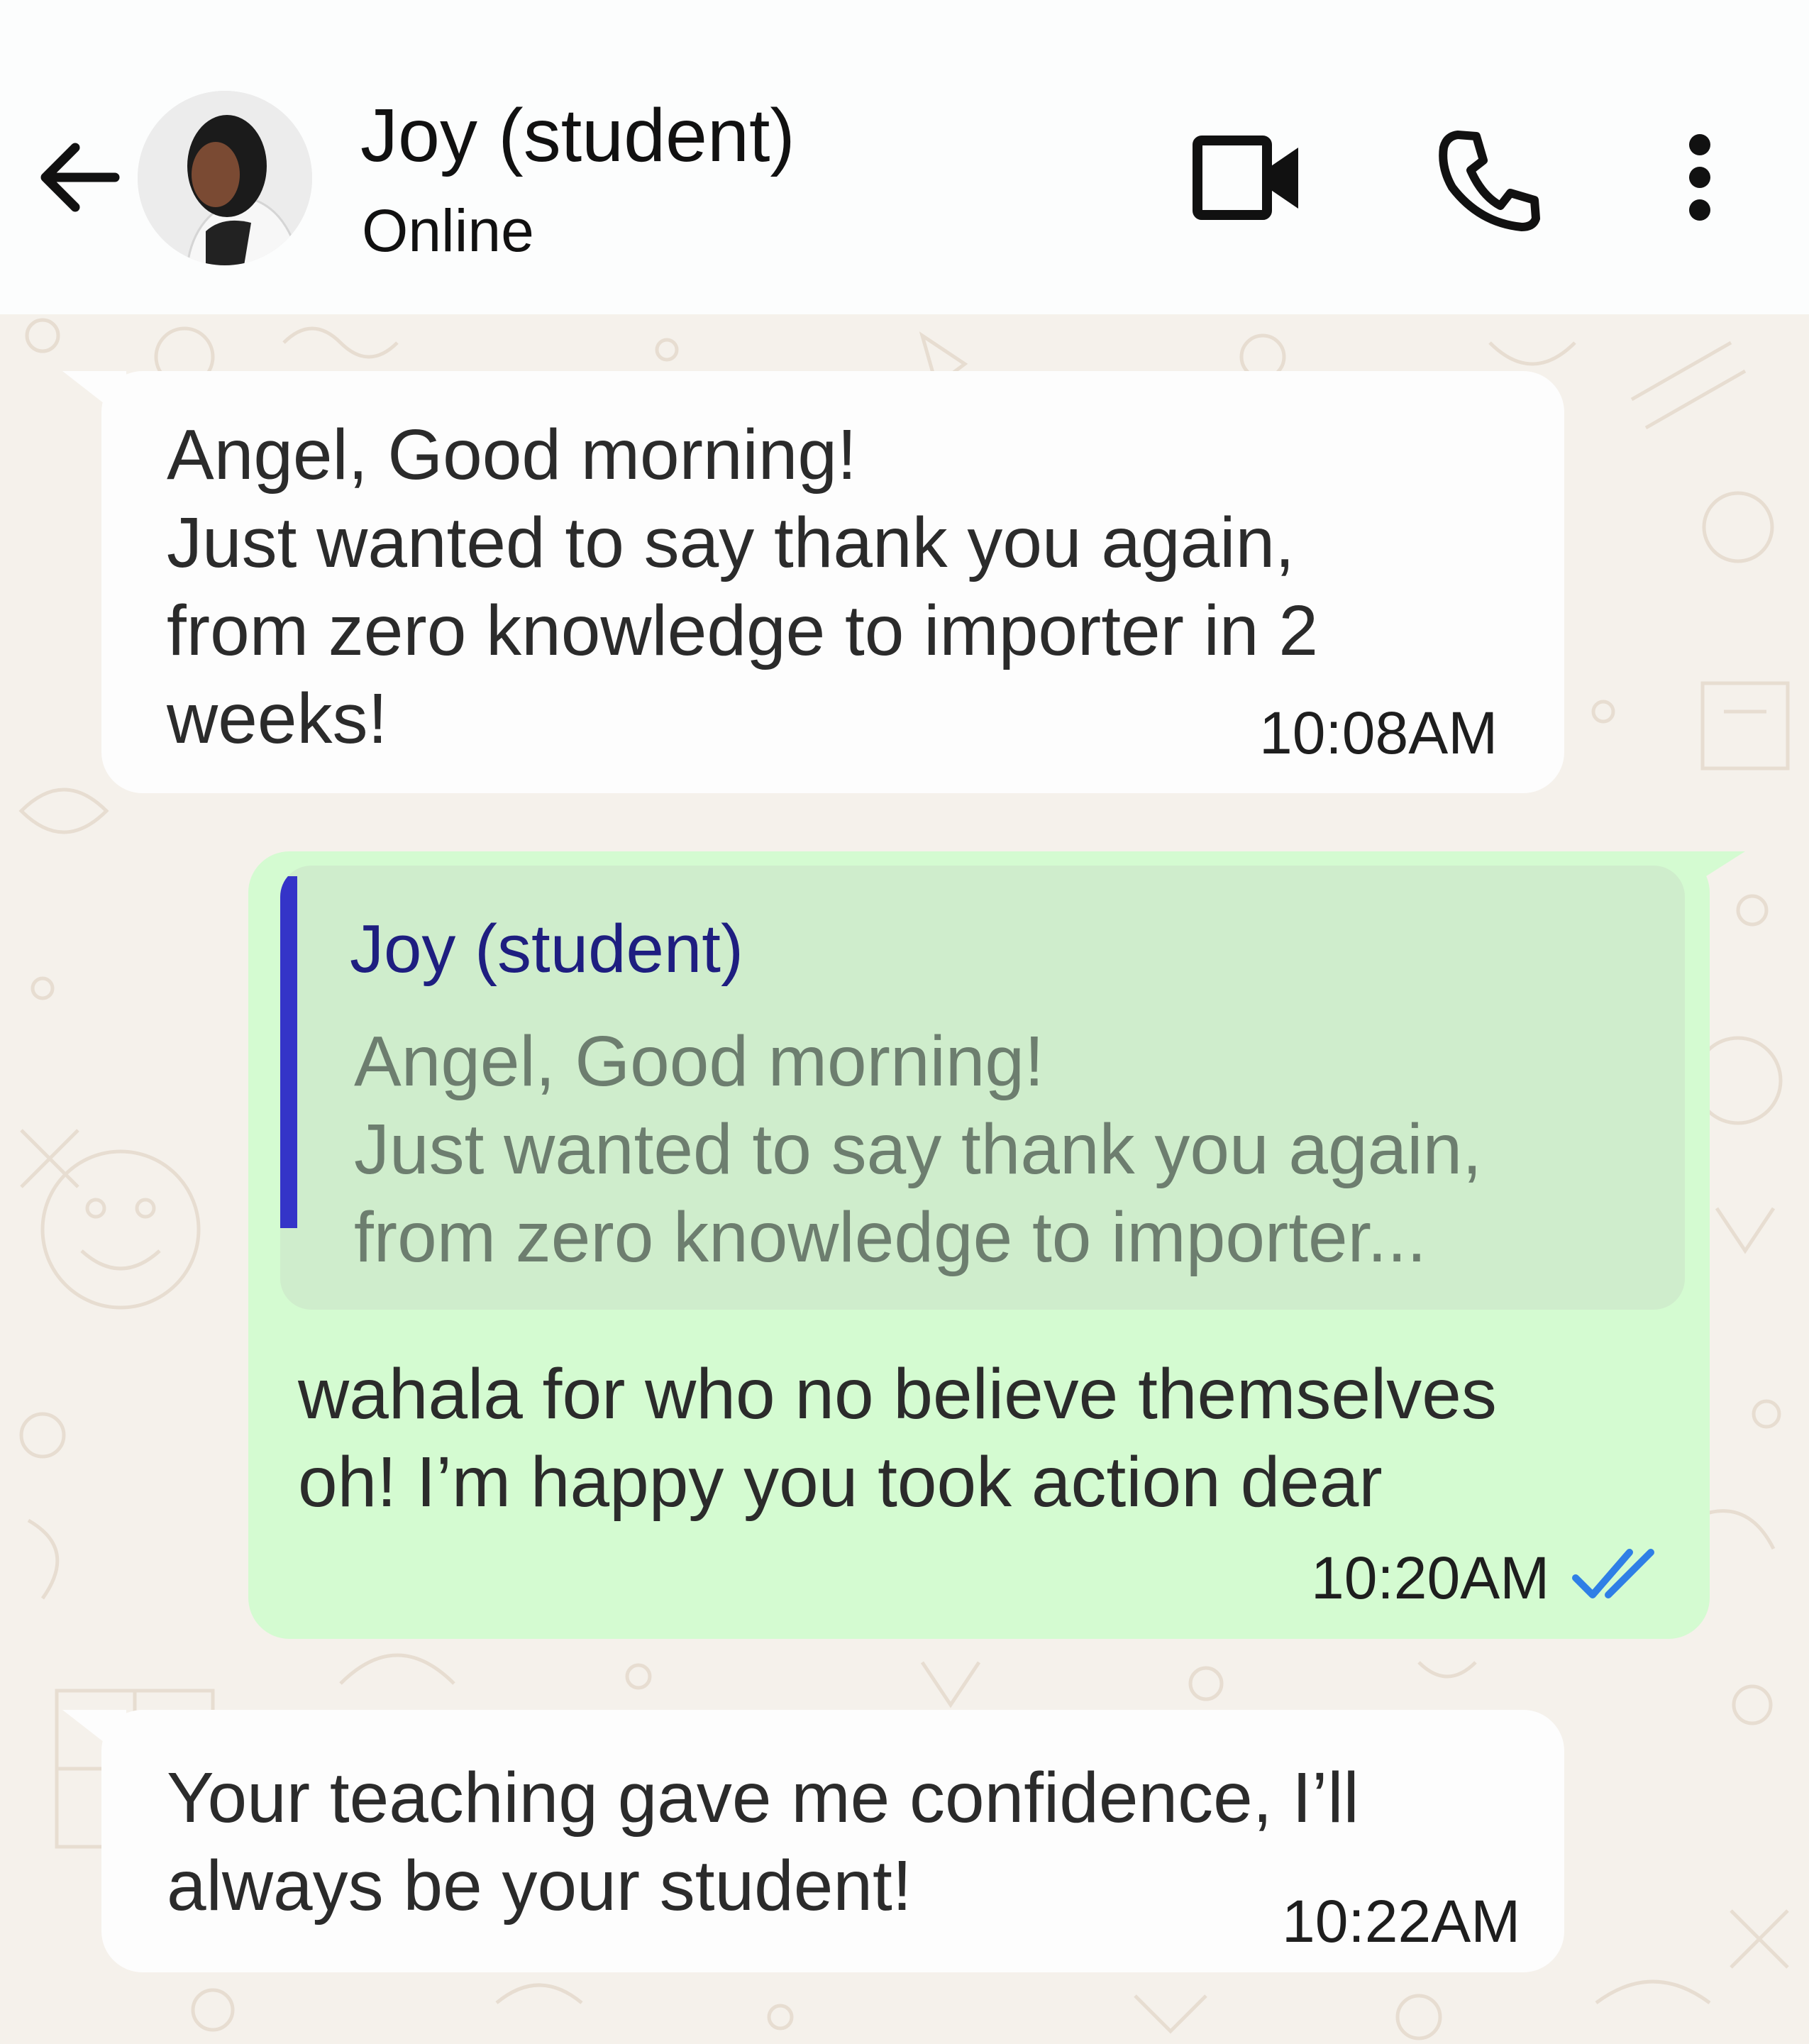 The width and height of the screenshot is (1809, 2044). Describe the element at coordinates (539, 1886) in the screenshot. I see `message-line: always be your student!` at that location.